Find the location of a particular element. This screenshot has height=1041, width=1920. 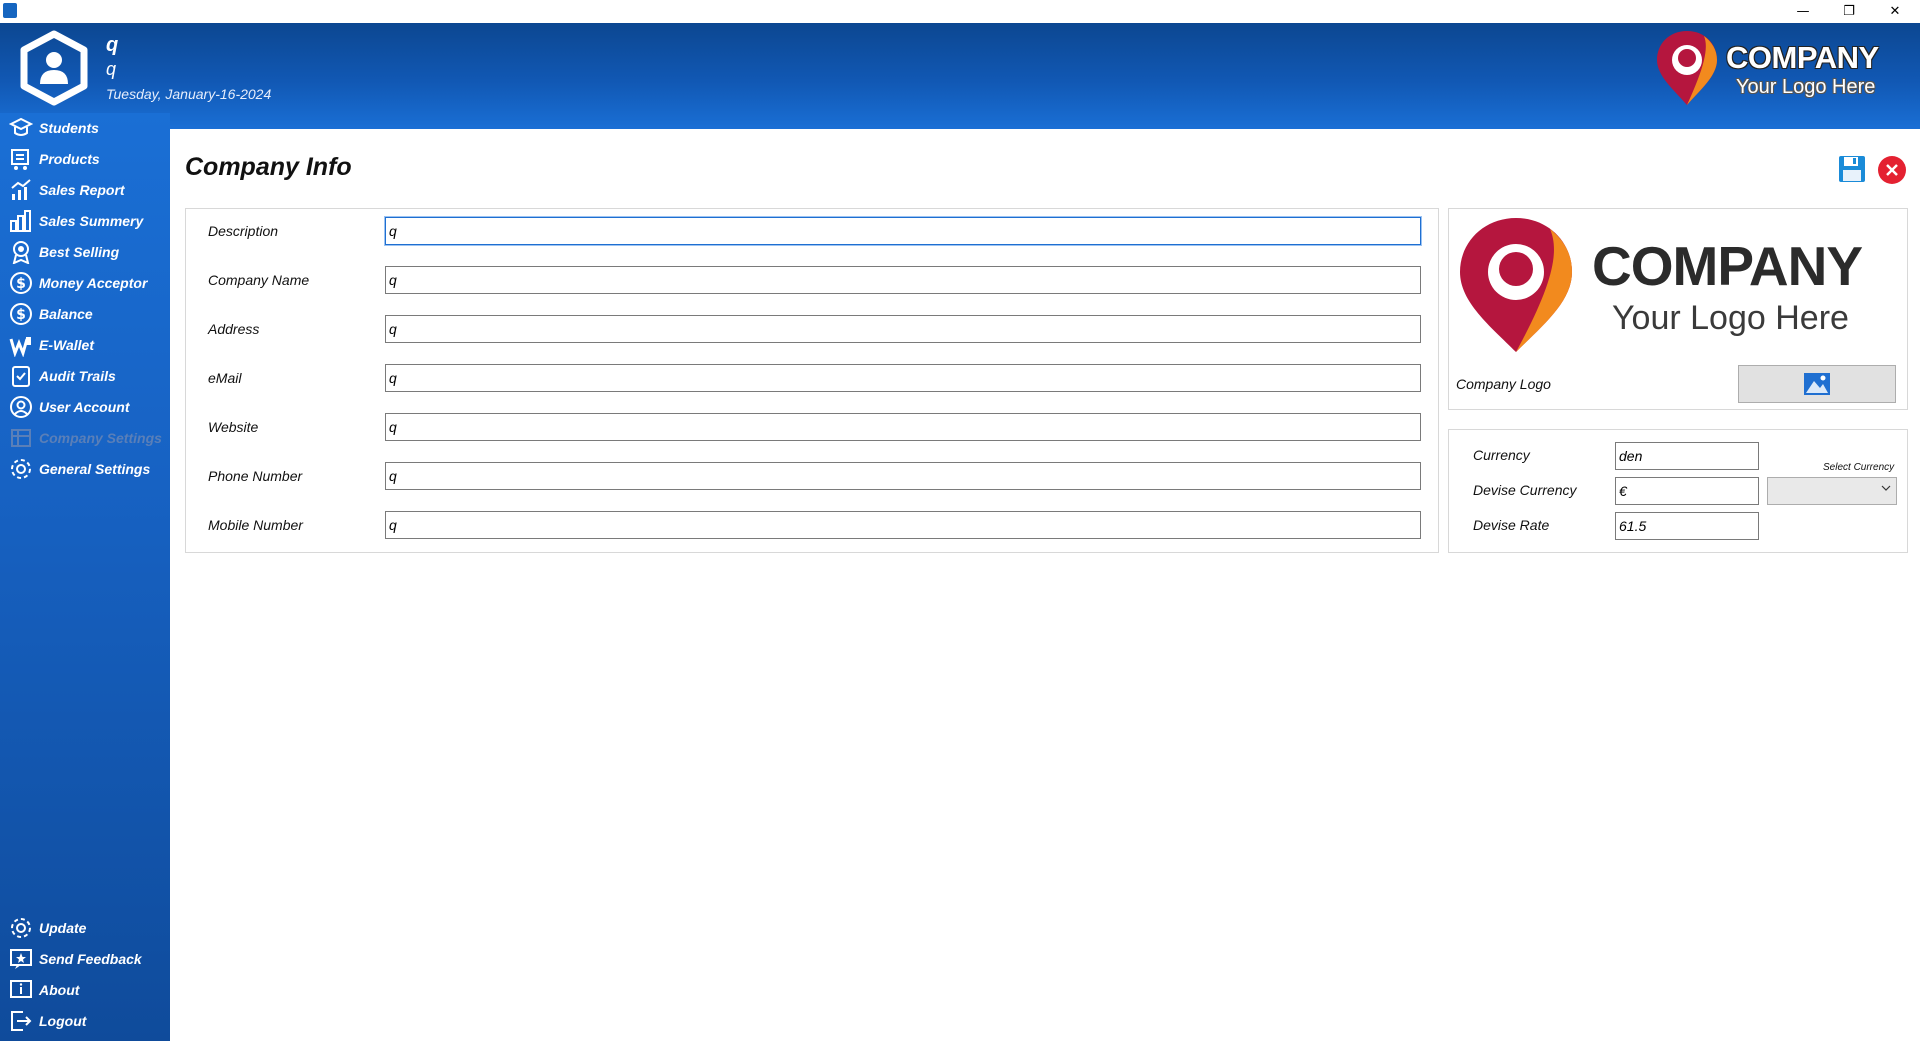

sidebar-item-products: Products is located at coordinates (85, 159).